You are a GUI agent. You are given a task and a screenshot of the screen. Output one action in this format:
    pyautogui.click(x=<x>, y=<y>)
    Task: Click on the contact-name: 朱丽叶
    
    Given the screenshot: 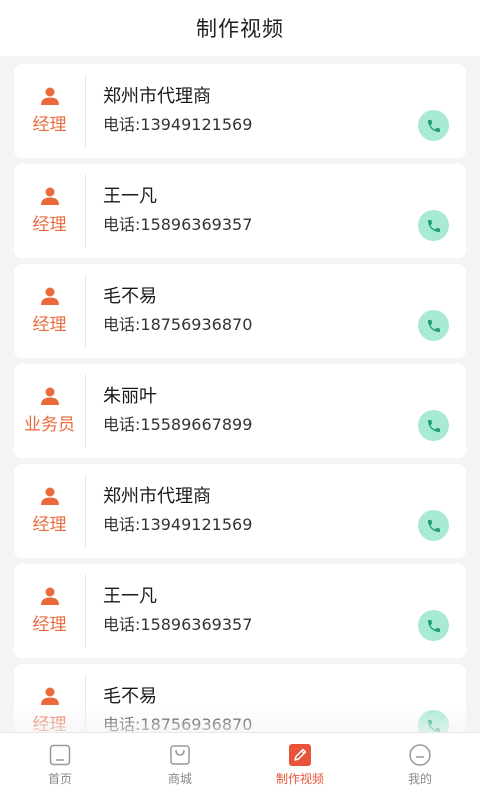 What is the action you would take?
    pyautogui.click(x=130, y=396)
    